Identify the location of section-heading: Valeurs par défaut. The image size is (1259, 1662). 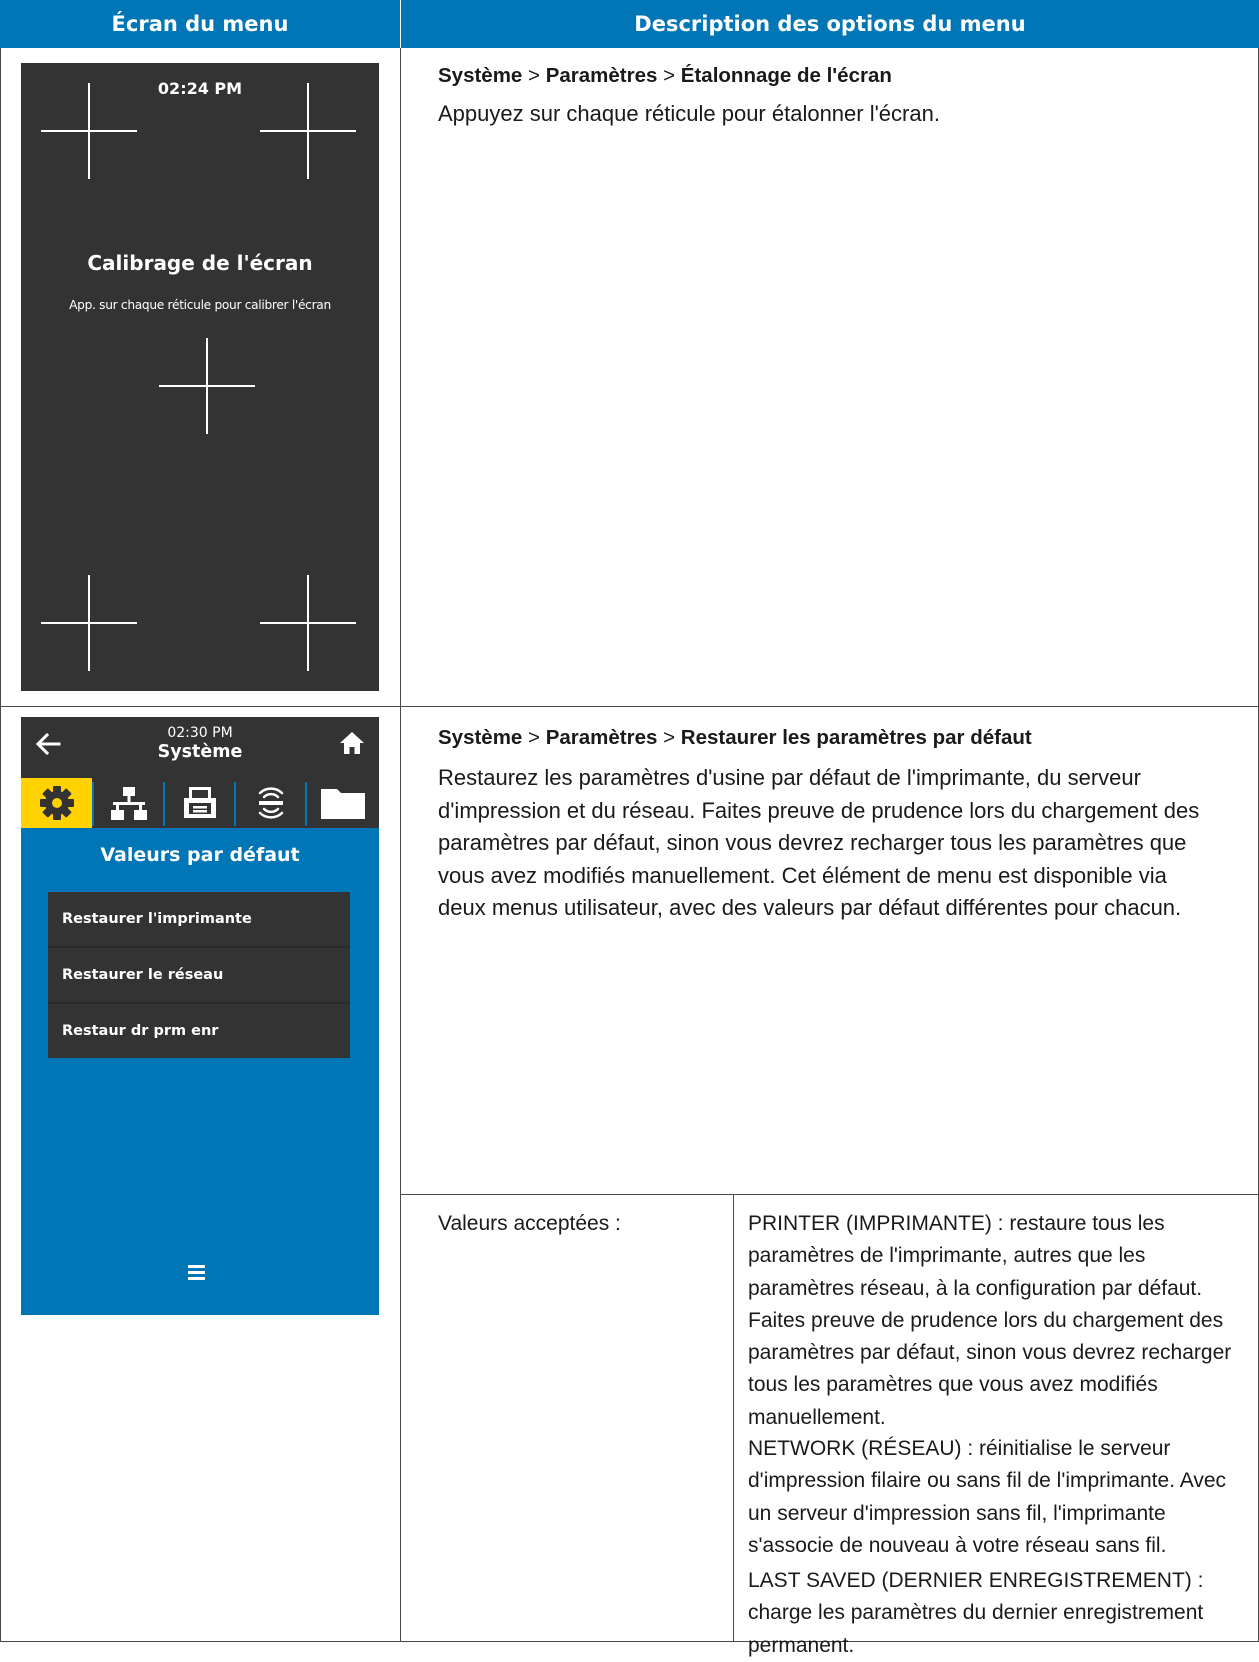
(200, 855).